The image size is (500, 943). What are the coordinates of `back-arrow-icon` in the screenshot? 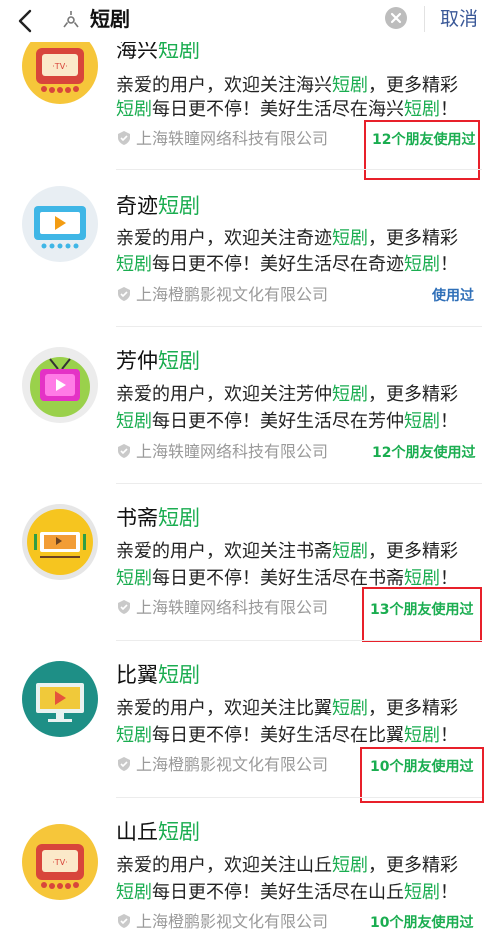 It's located at (26, 21).